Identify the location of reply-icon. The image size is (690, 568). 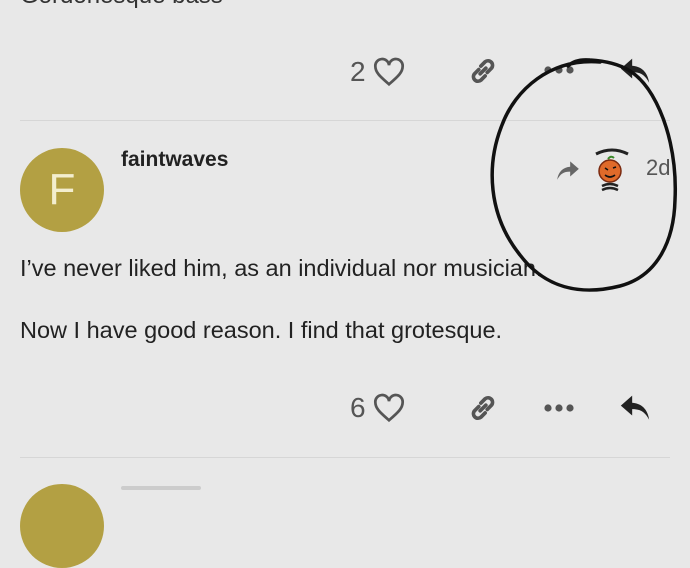
(635, 407).